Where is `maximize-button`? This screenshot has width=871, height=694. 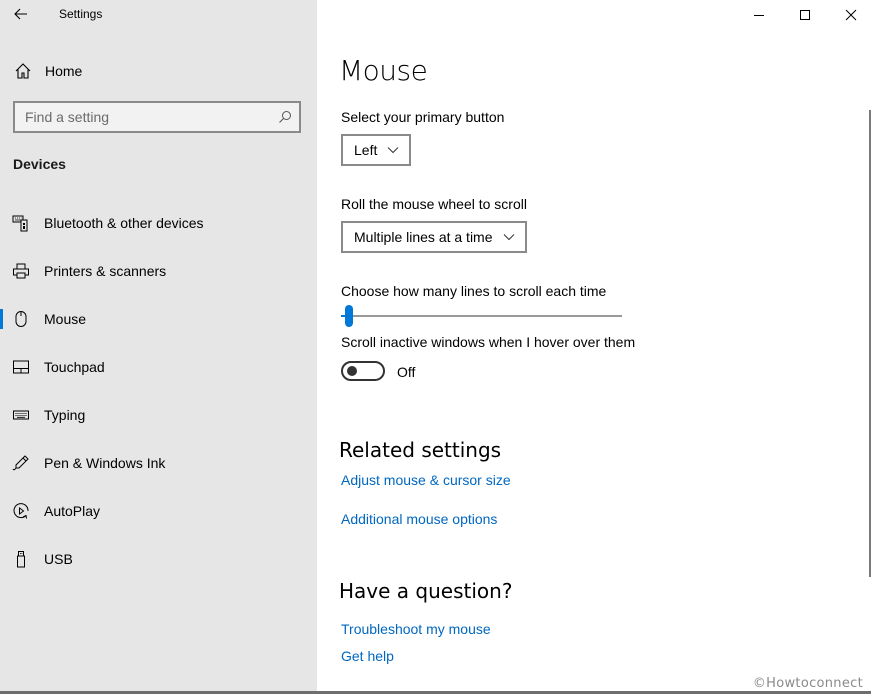 maximize-button is located at coordinates (805, 15).